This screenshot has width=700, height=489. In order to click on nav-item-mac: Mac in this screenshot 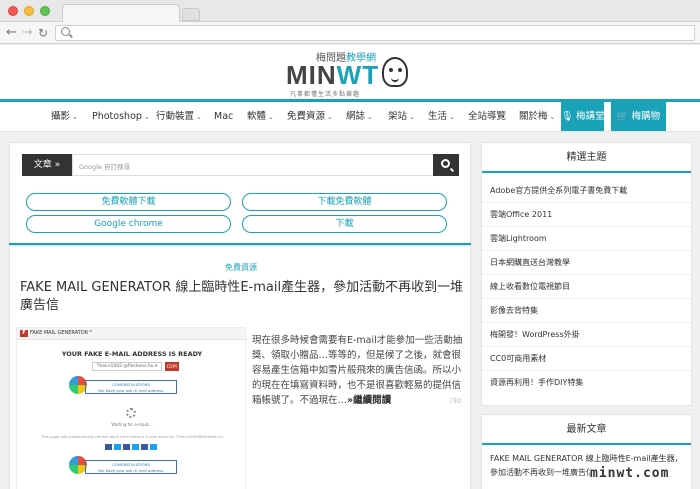, I will do `click(223, 116)`.